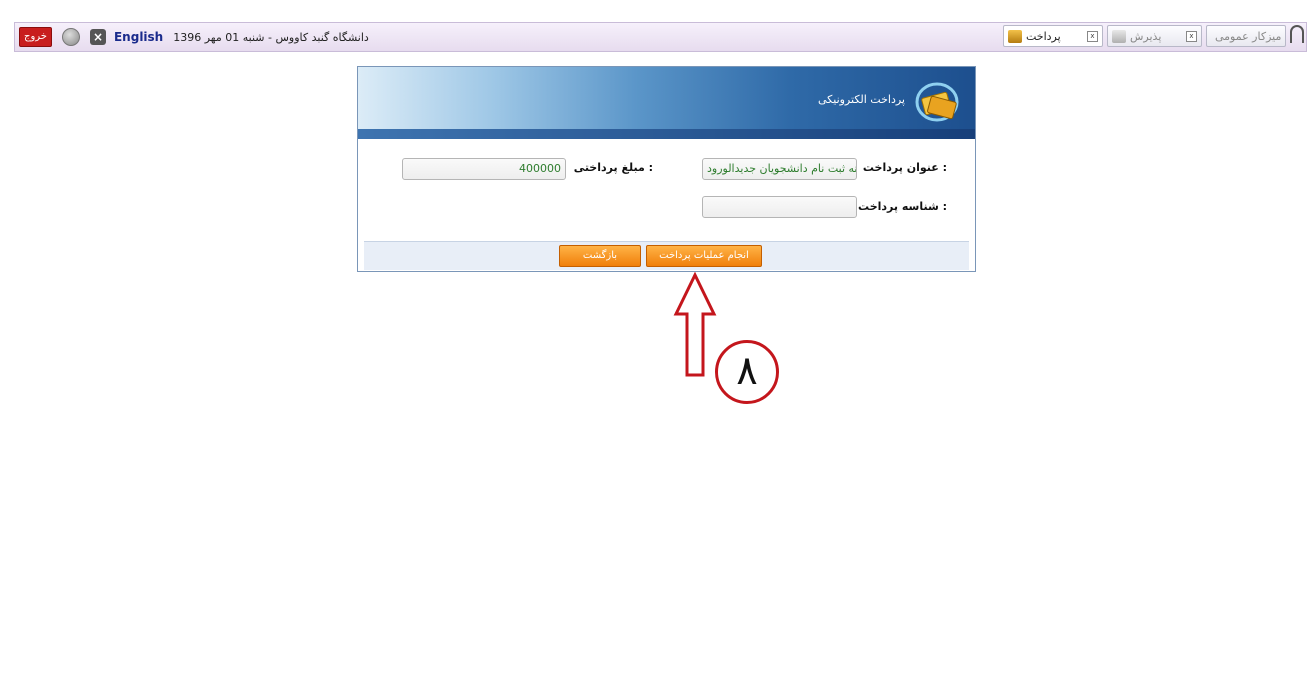  Describe the element at coordinates (138, 37) in the screenshot. I see `language-link: English` at that location.